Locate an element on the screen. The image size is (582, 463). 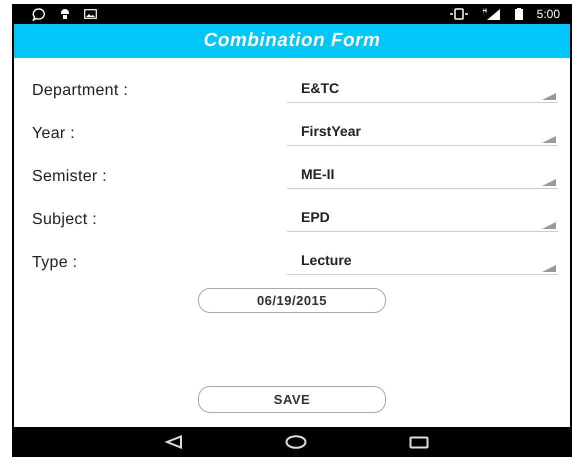
back-icon is located at coordinates (174, 442).